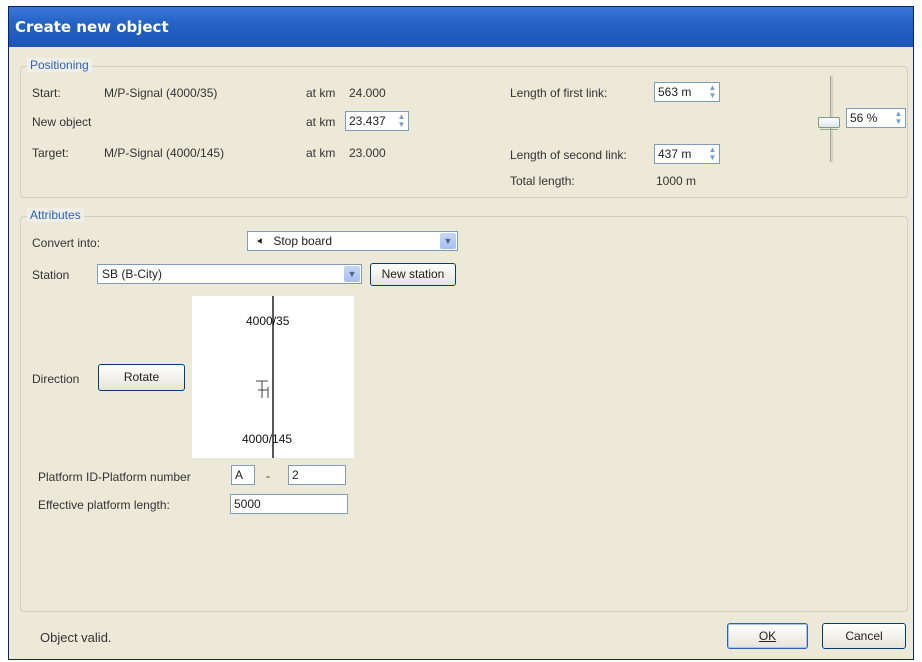 The height and width of the screenshot is (662, 922). I want to click on new-object-label: New object, so click(62, 122).